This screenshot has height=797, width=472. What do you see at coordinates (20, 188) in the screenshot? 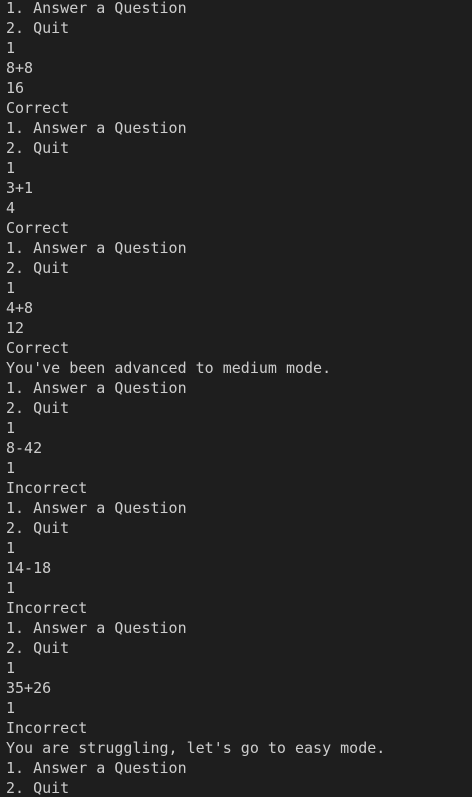
I see `terminal-line: 3+1` at bounding box center [20, 188].